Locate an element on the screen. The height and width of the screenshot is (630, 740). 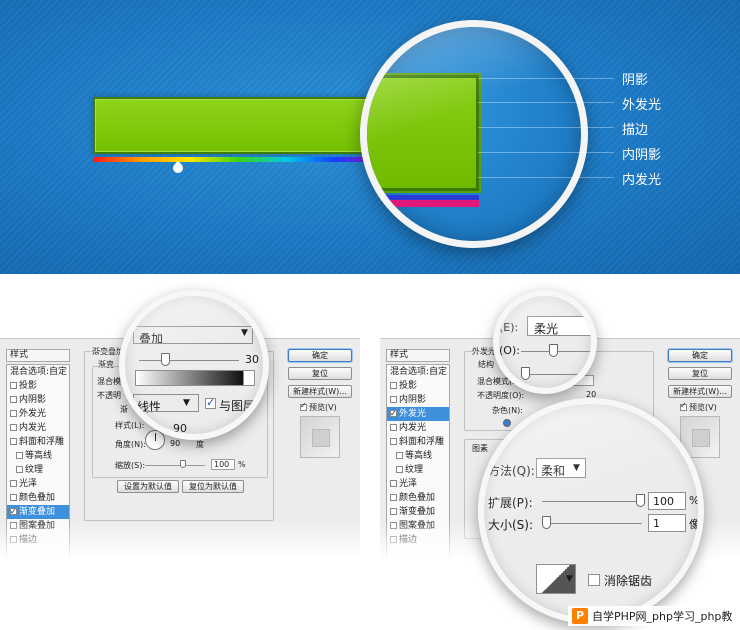
mag-opacity-label: (O): is located at coordinates (509, 350).